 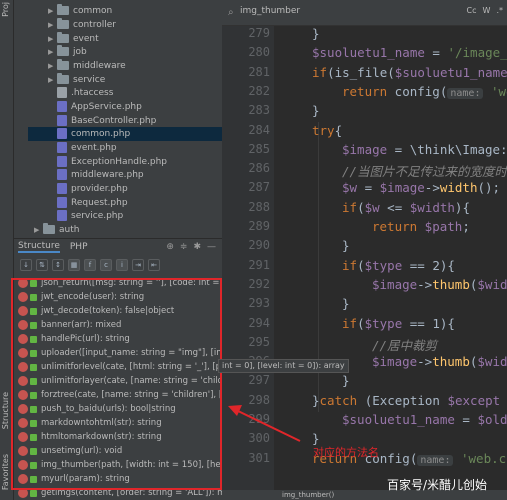 I want to click on watermark-text: 百家号/米醋儿创始, so click(x=437, y=485).